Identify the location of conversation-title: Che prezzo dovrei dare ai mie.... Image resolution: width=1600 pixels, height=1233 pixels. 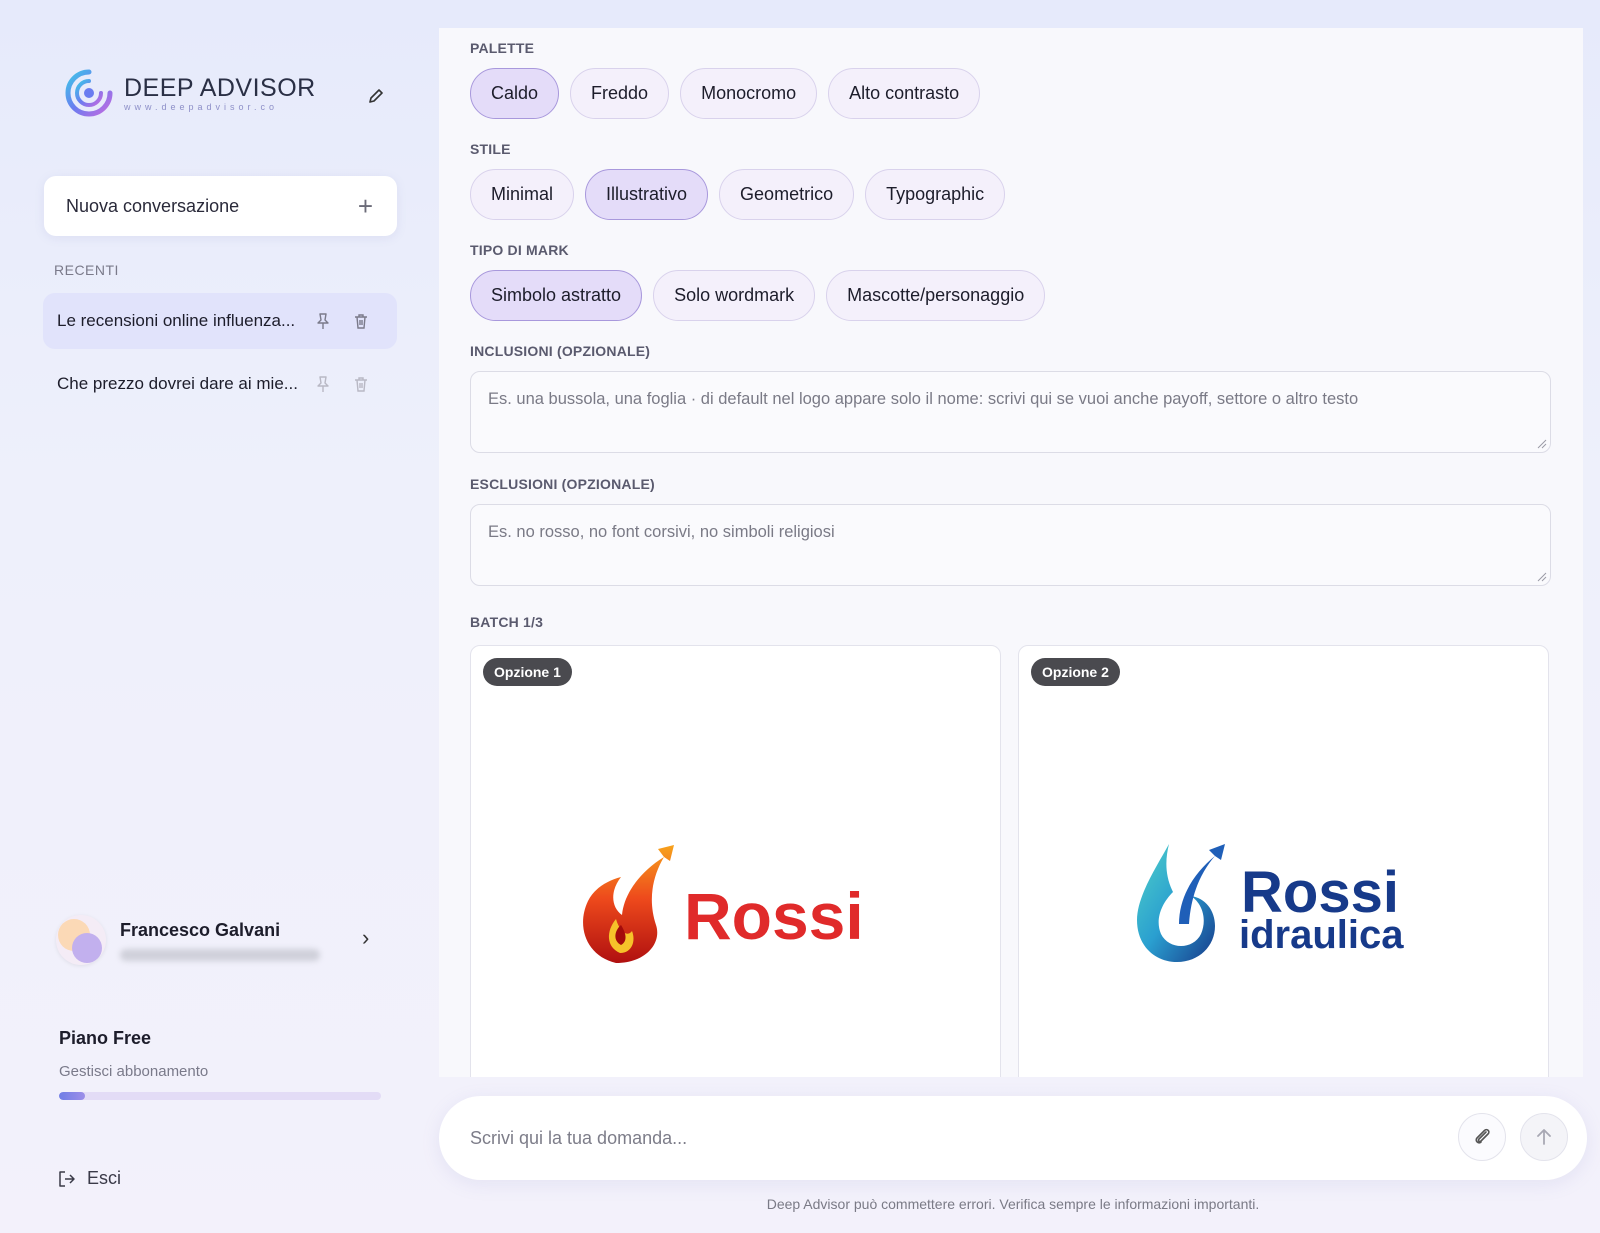
(177, 383).